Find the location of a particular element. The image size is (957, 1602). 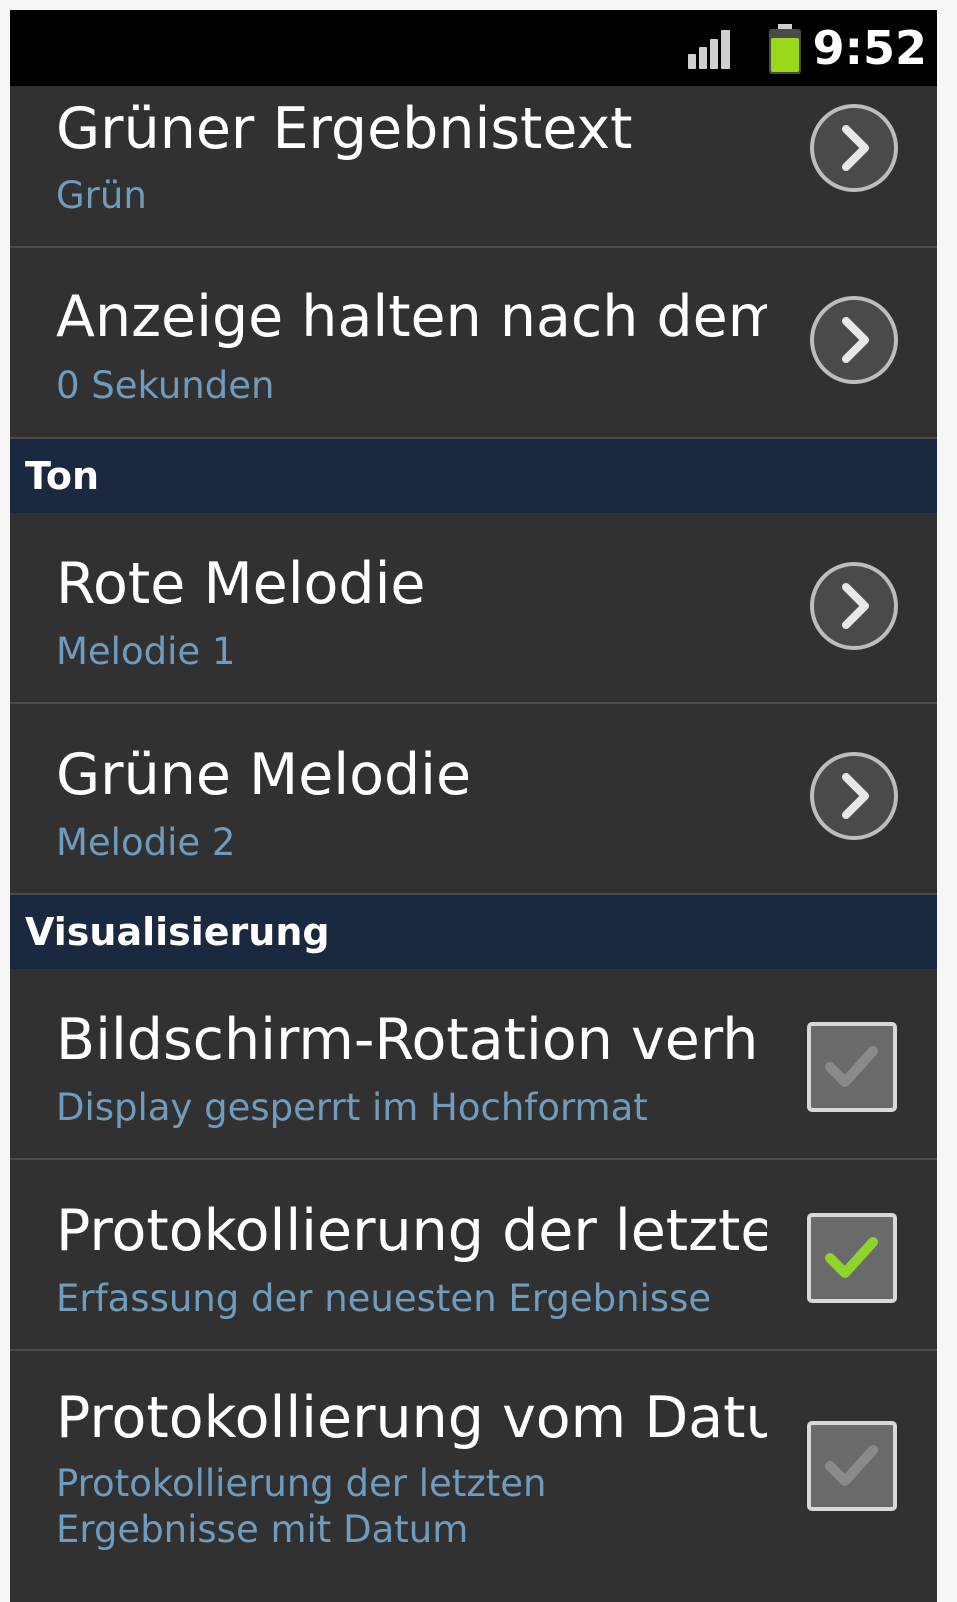

pref-red-melody: Rote Melodie Melodie 1 is located at coordinates (473, 608).